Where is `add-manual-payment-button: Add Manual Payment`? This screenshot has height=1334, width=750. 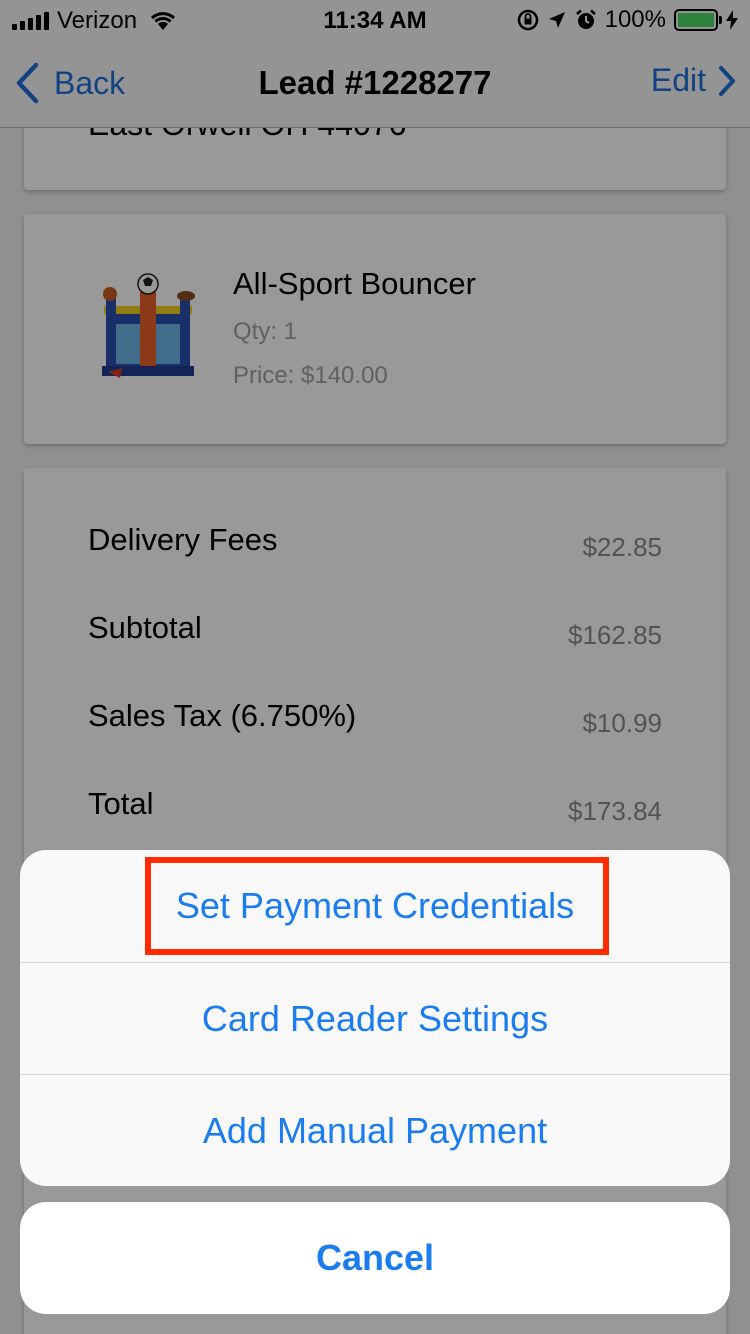
add-manual-payment-button: Add Manual Payment is located at coordinates (375, 1130).